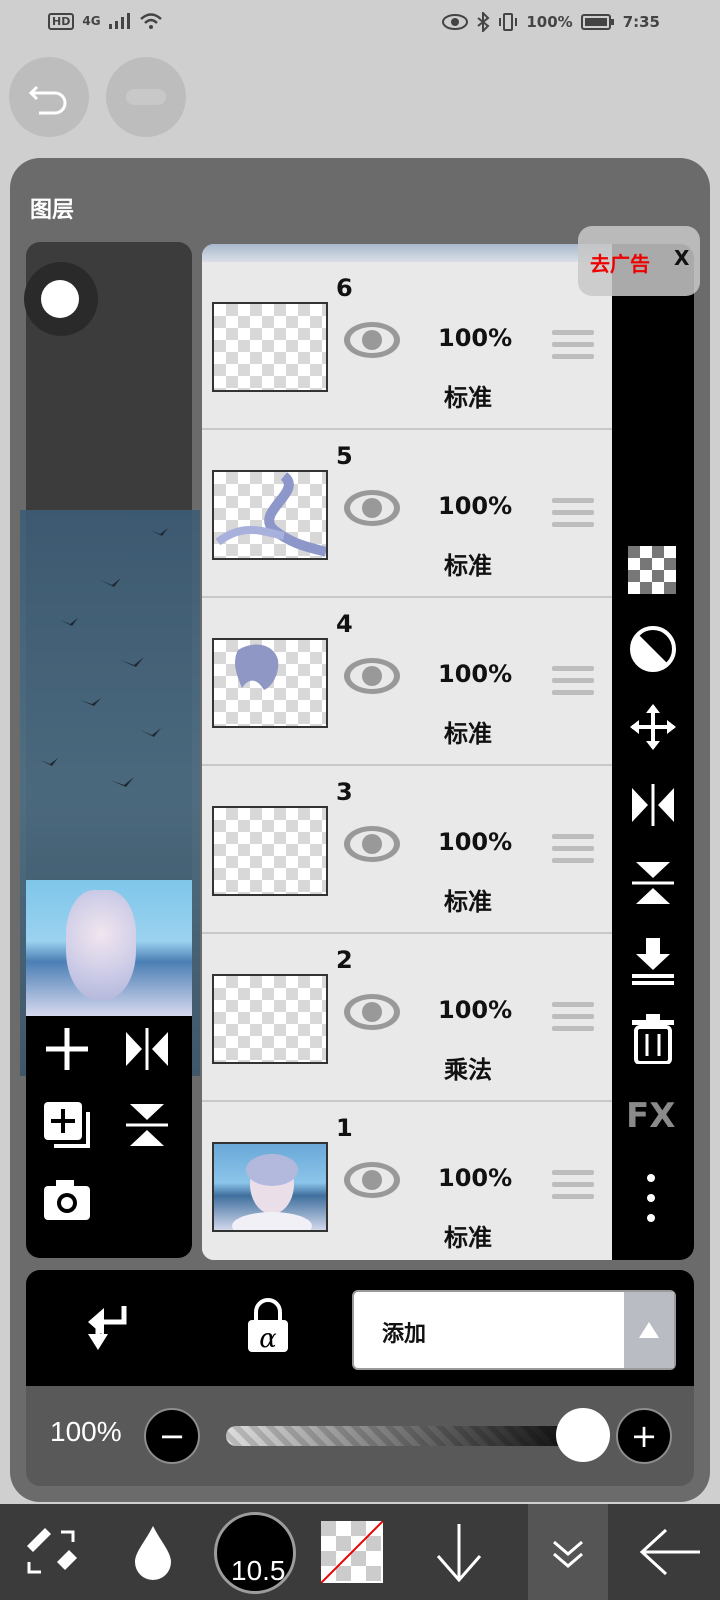 Image resolution: width=720 pixels, height=1600 pixels. What do you see at coordinates (407, 346) in the screenshot?
I see `layer-row-6: 6 100% 标准` at bounding box center [407, 346].